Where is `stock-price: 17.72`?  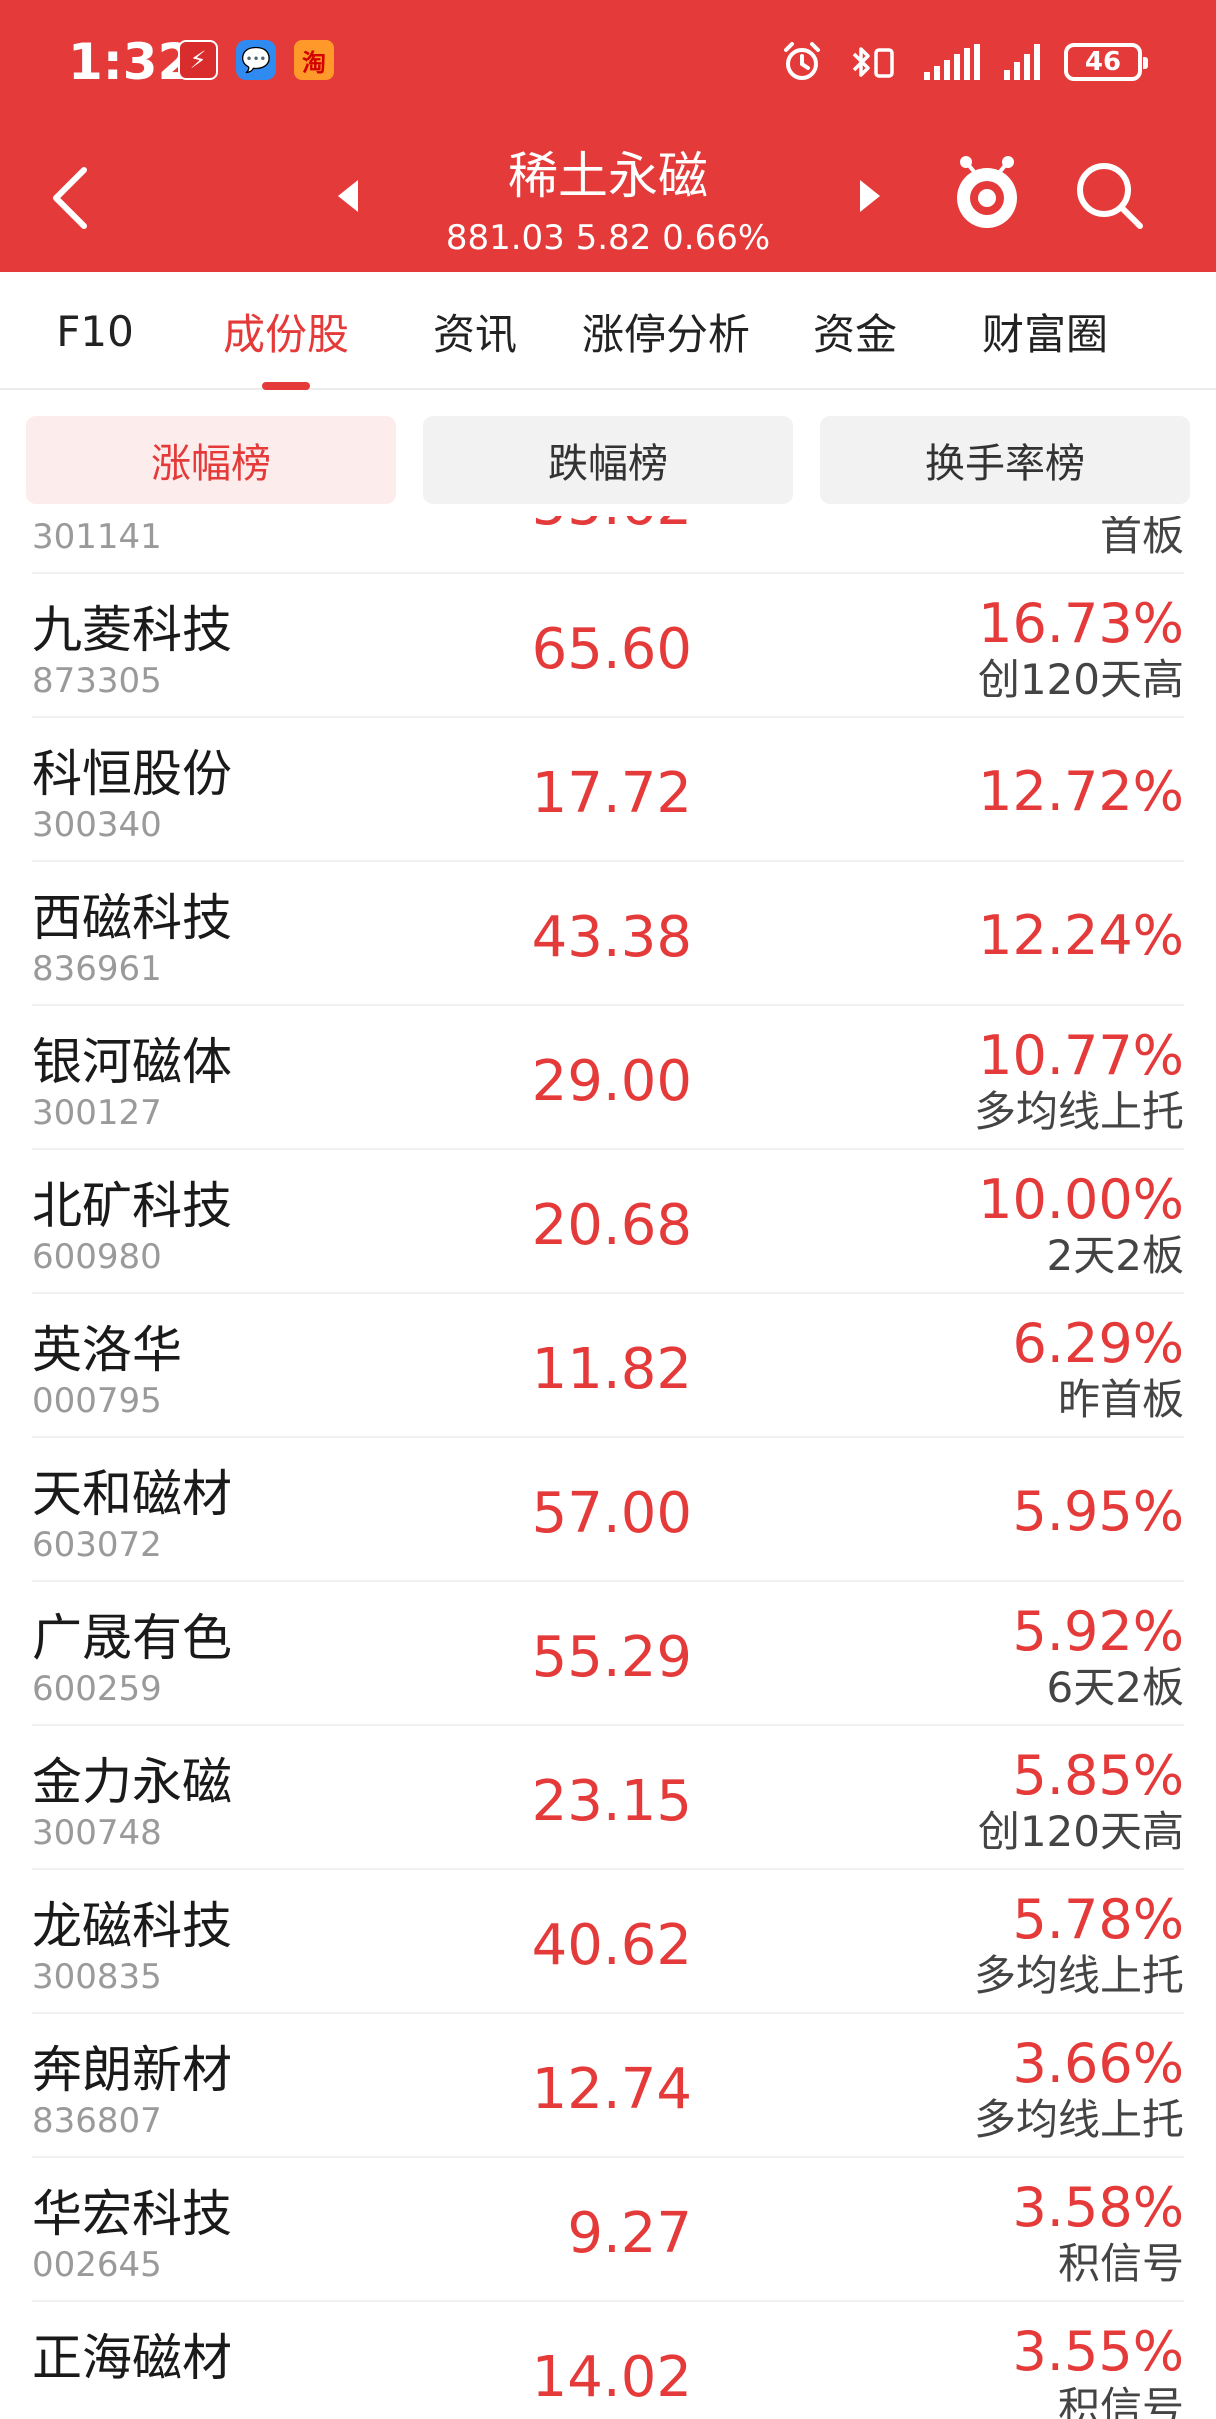 stock-price: 17.72 is located at coordinates (611, 793).